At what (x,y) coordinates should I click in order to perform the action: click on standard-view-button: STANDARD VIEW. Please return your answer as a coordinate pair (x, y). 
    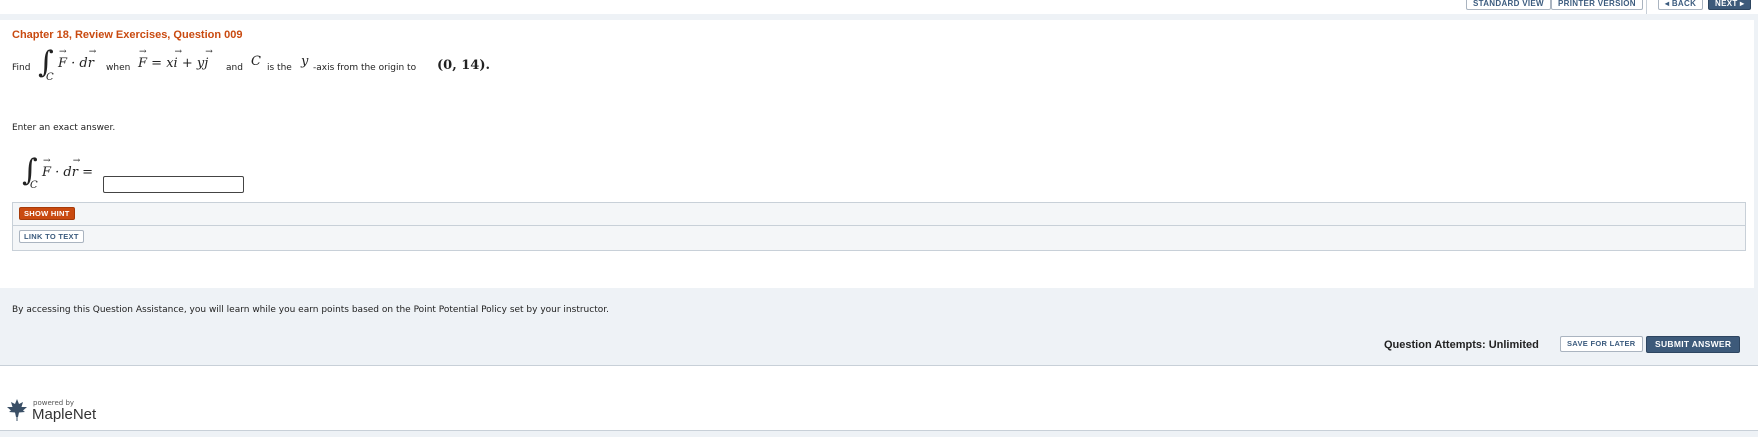
    Looking at the image, I should click on (1508, 5).